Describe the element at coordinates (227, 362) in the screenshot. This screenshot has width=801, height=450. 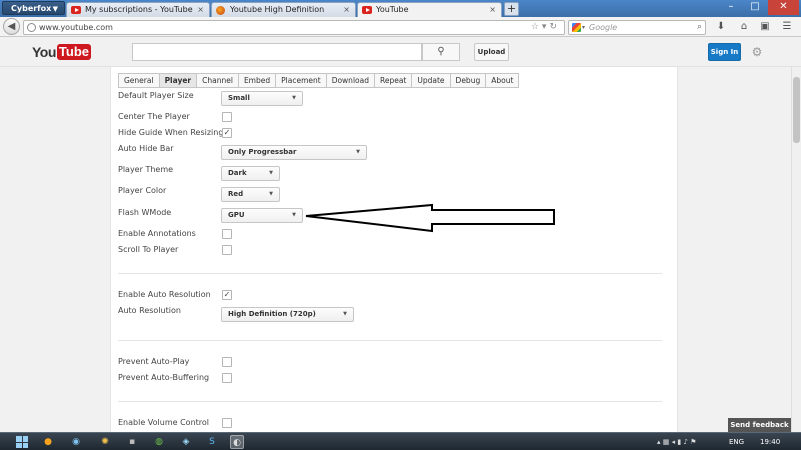
I see `prevent-autoplay-checkbox` at that location.